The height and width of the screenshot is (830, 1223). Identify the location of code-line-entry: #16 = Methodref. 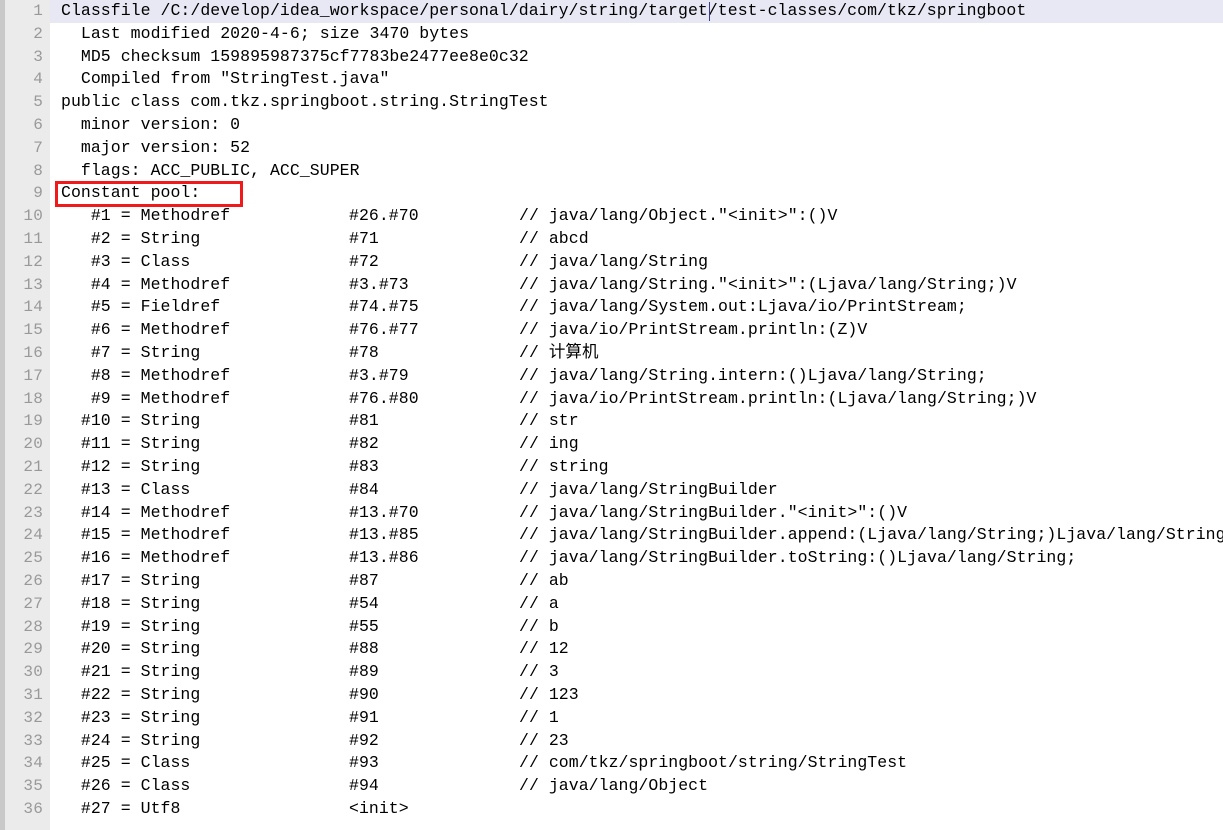
(146, 558).